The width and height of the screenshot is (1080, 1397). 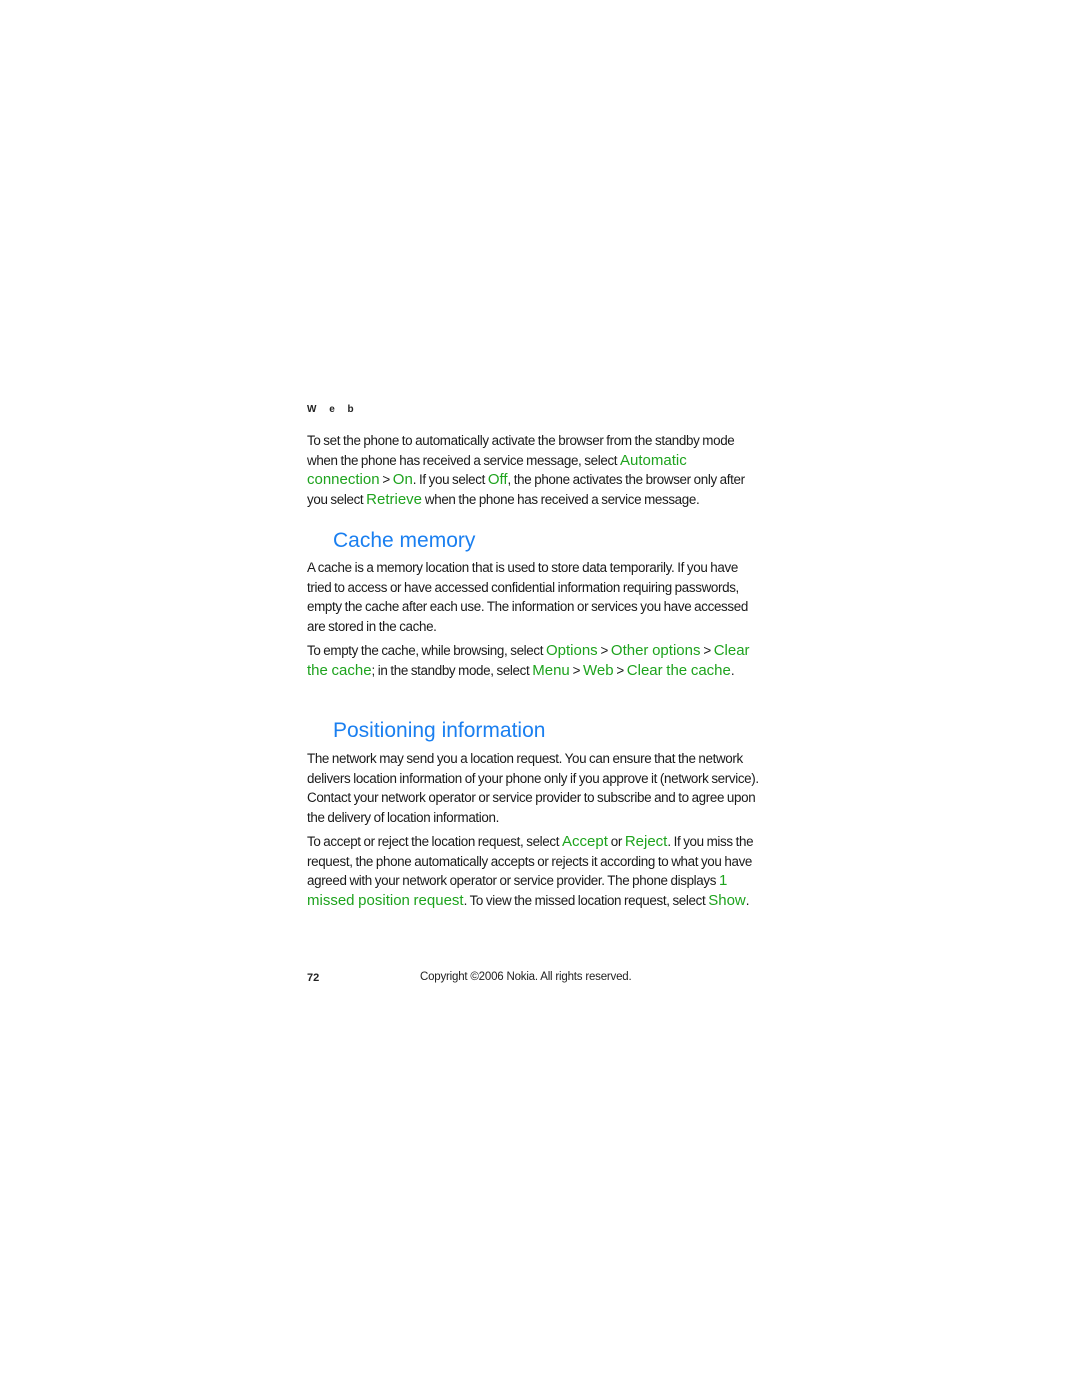 What do you see at coordinates (404, 540) in the screenshot?
I see `heading-cache-memory: Cache memory` at bounding box center [404, 540].